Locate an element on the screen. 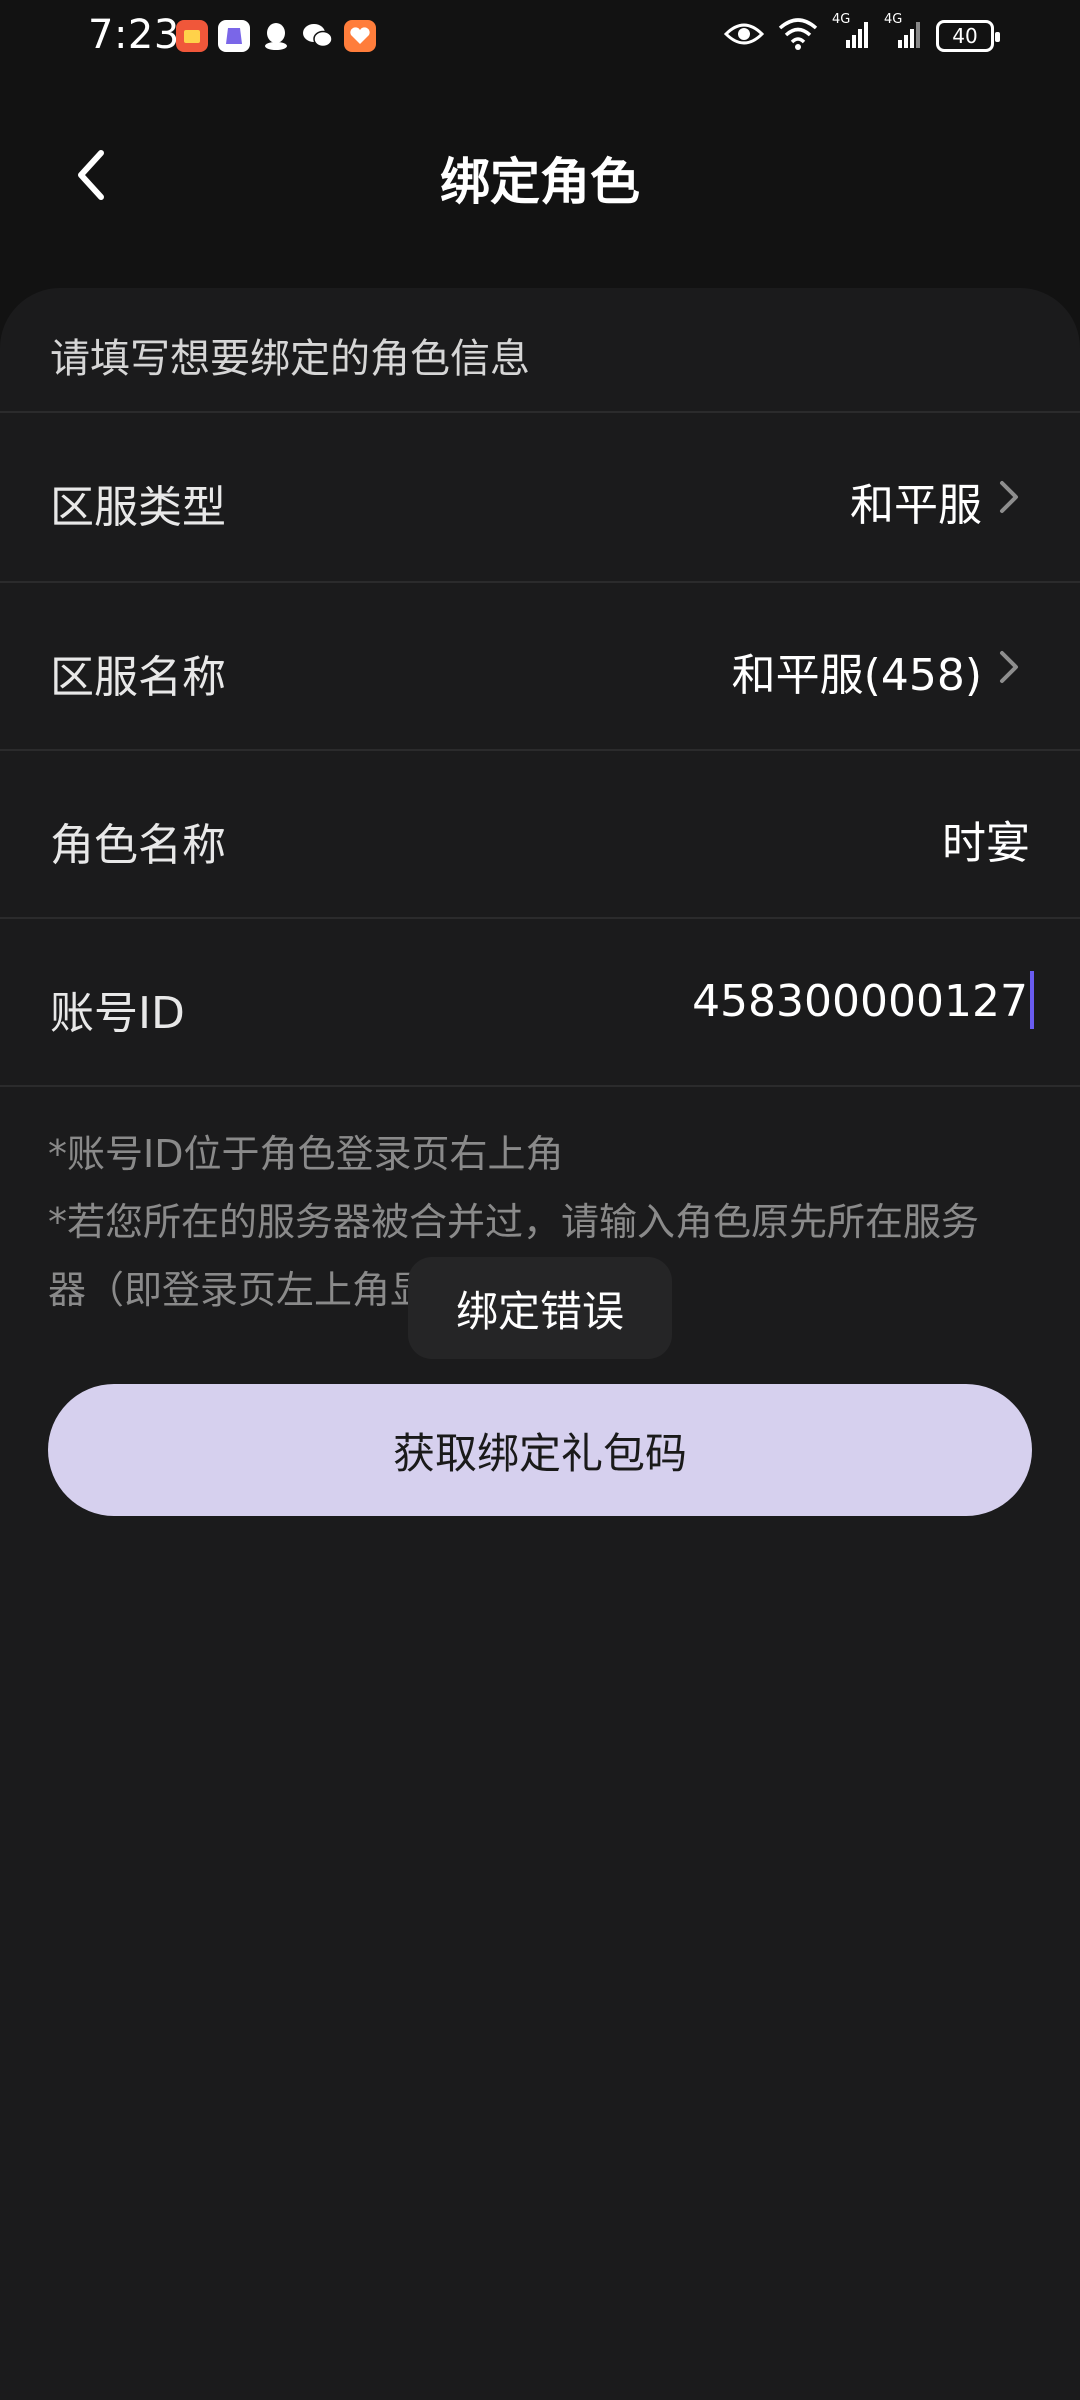 The height and width of the screenshot is (2400, 1080). server-type-value: 和平服 is located at coordinates (916, 505).